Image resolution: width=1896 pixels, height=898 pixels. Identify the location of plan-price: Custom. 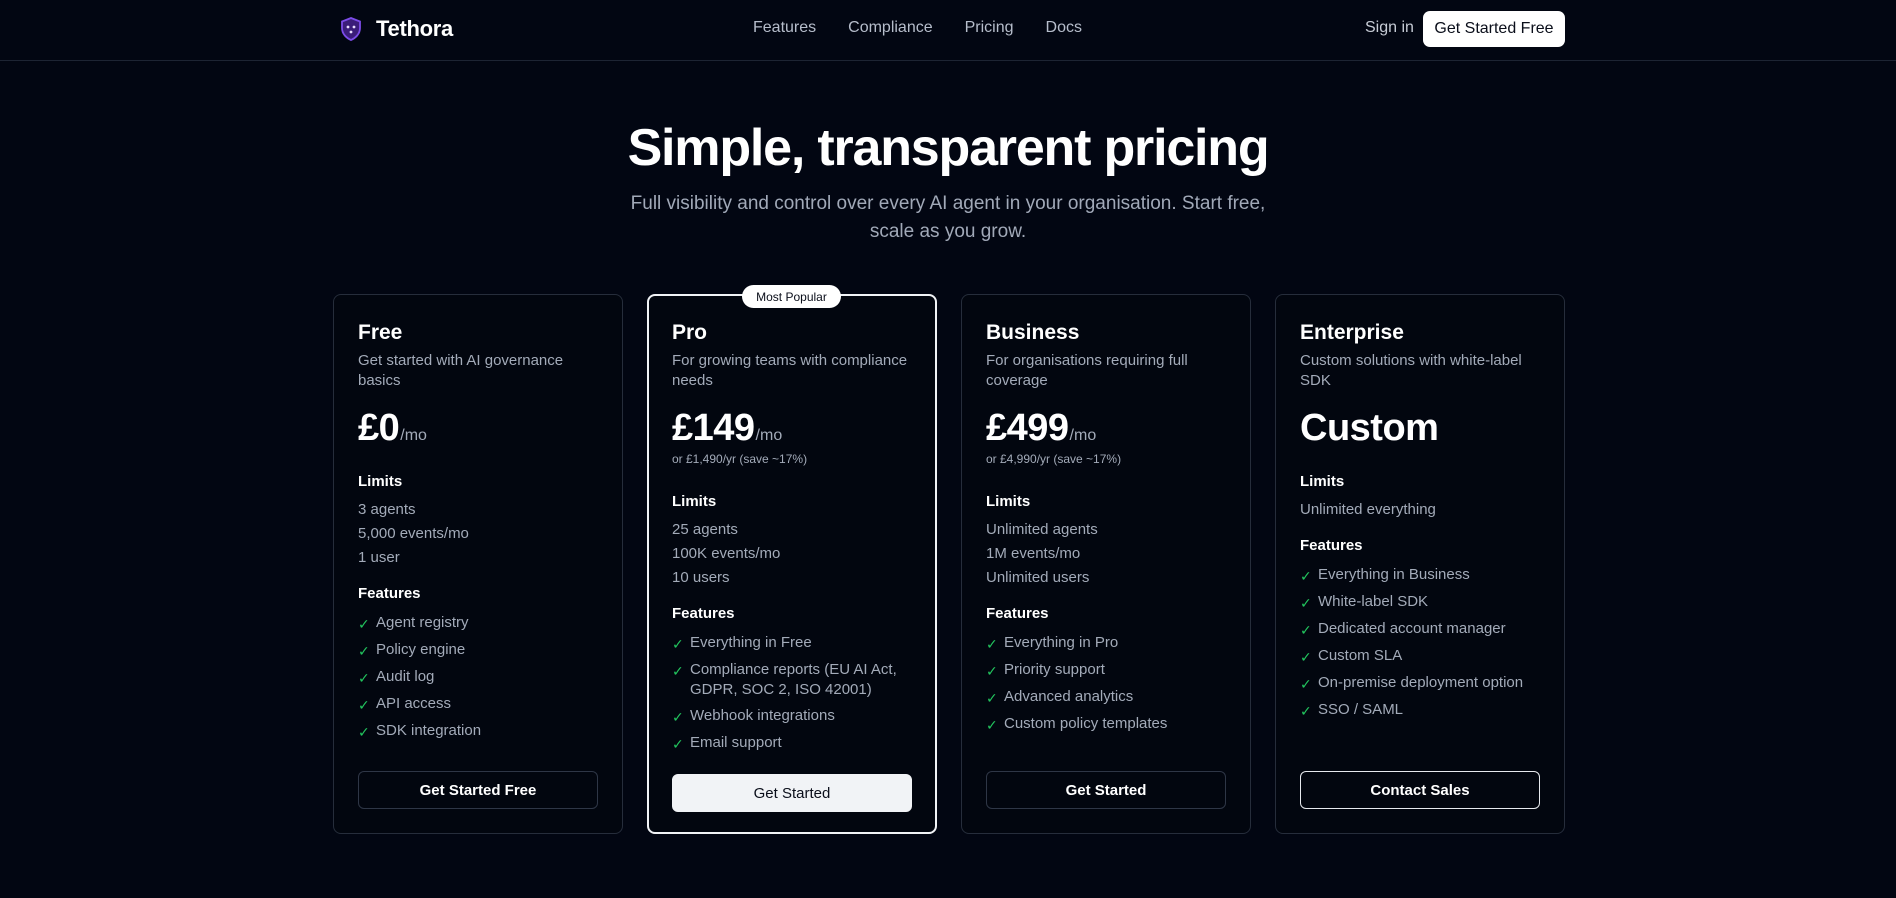
(1369, 428).